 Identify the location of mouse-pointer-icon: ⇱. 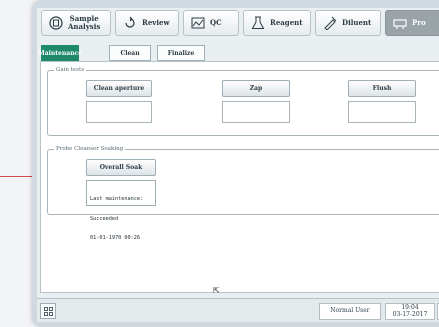
(216, 290).